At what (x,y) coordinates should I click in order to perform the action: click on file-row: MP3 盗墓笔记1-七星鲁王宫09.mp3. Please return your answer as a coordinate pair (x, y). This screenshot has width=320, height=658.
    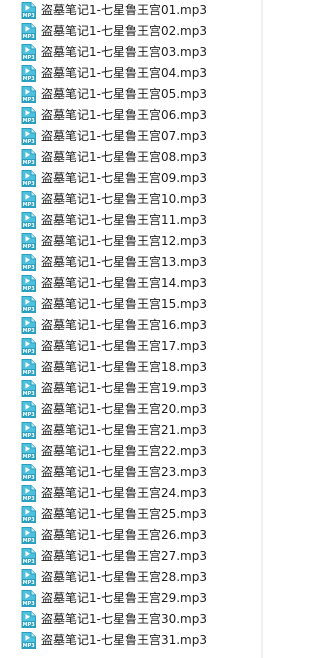
    Looking at the image, I should click on (131, 178).